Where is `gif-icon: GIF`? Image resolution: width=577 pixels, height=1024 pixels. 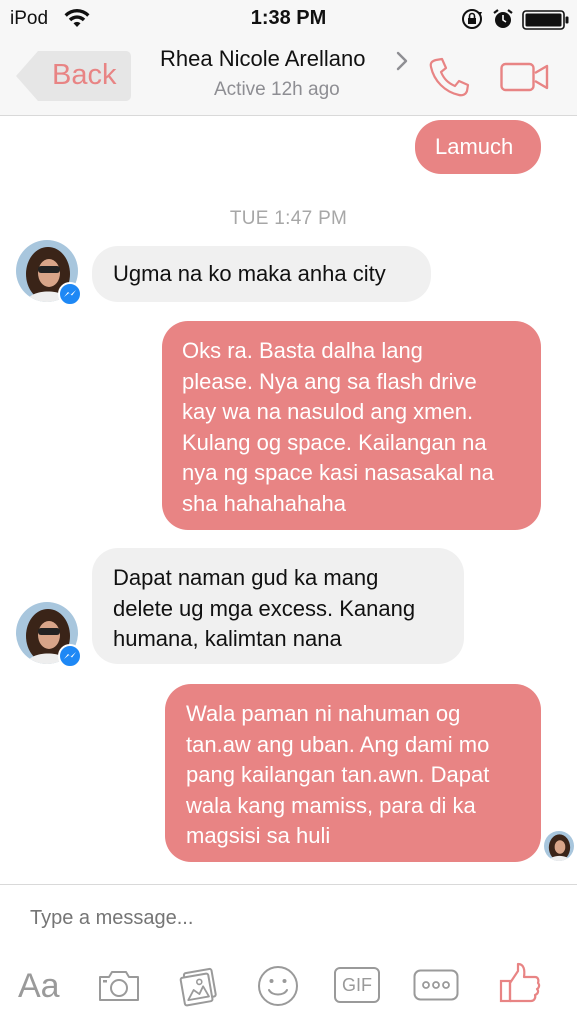
gif-icon: GIF is located at coordinates (357, 985).